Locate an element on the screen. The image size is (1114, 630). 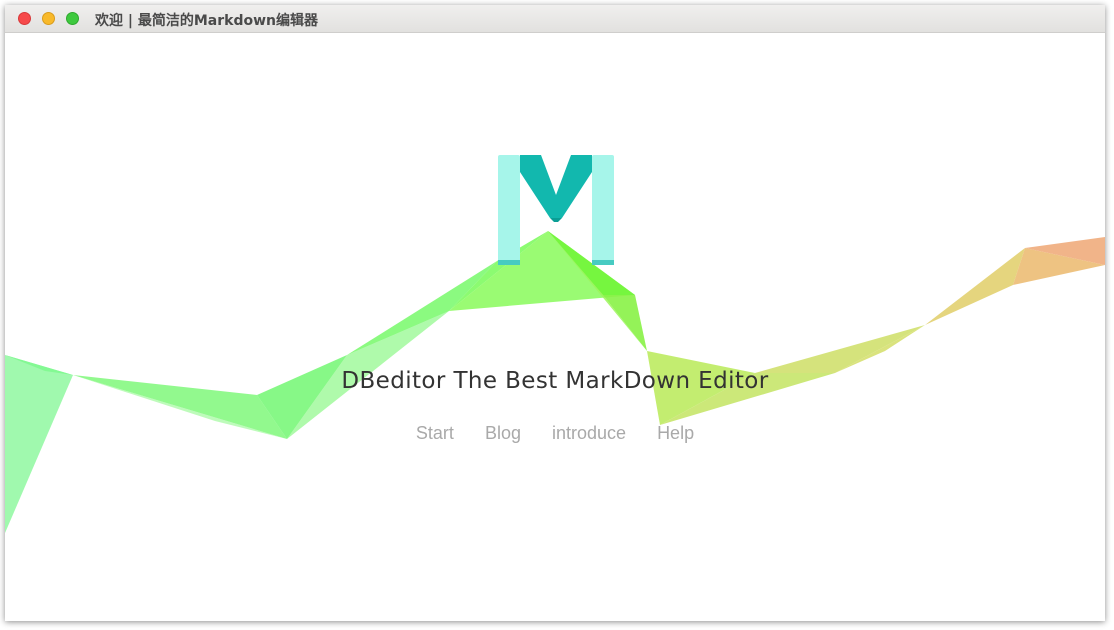
nav-link-start: Start is located at coordinates (435, 433).